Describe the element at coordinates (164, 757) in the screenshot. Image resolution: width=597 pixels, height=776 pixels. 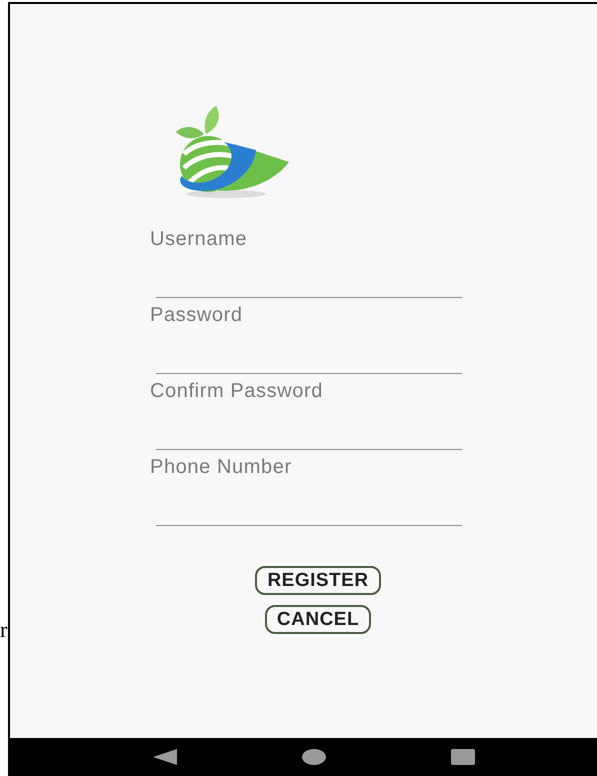
I see `back-icon` at that location.